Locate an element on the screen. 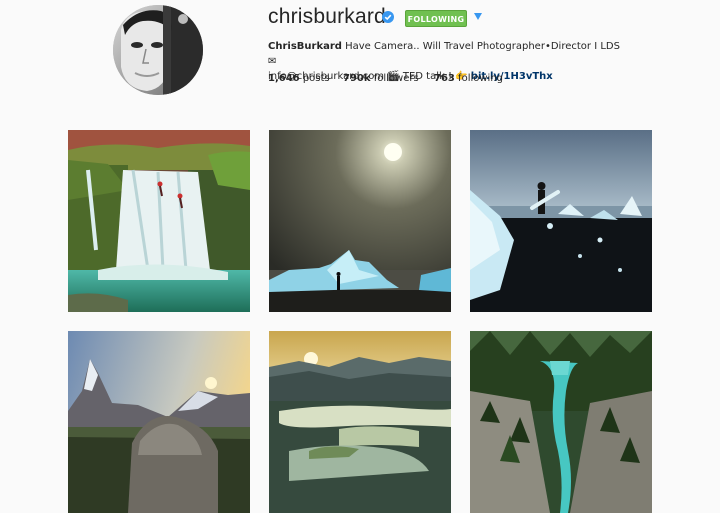 Image resolution: width=720 pixels, height=513 pixels. photo-moon-iceberg is located at coordinates (360, 221).